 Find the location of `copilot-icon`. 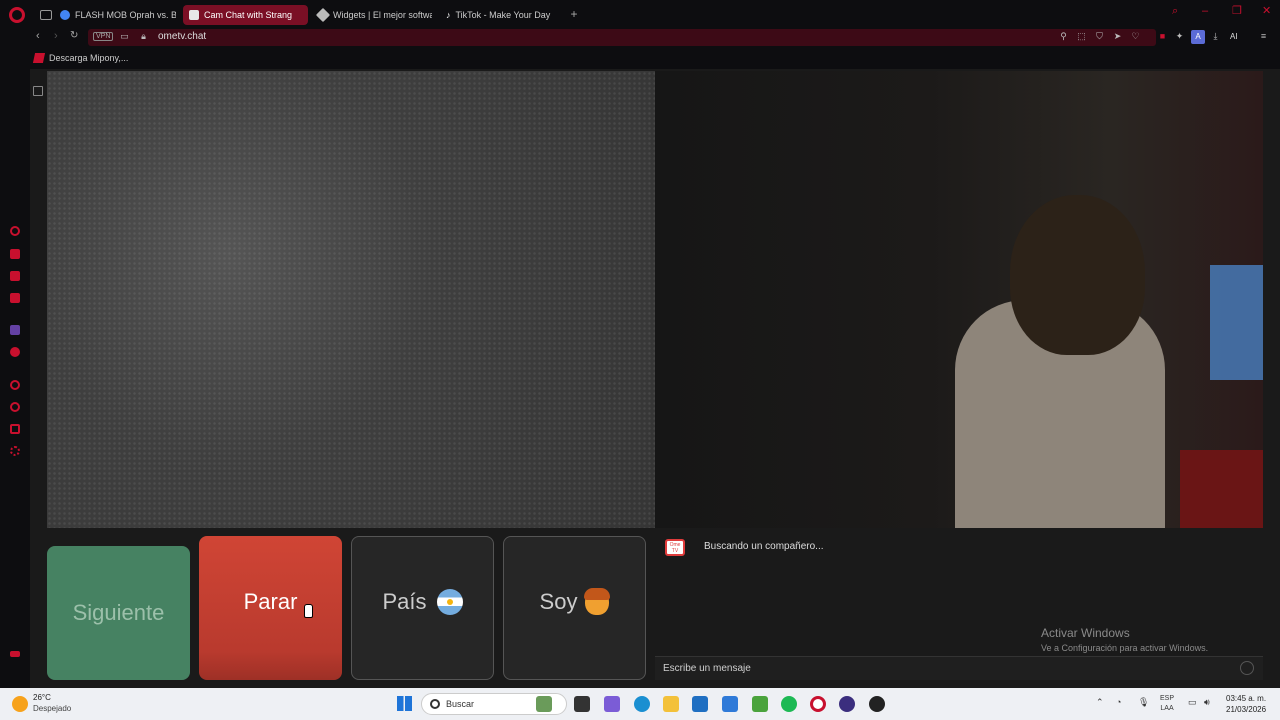

copilot-icon is located at coordinates (612, 704).